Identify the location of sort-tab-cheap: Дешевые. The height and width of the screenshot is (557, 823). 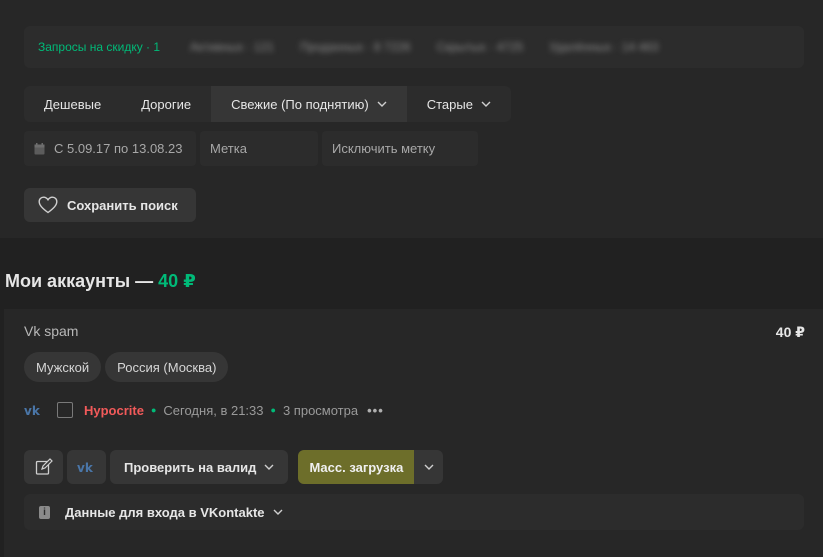
(72, 104).